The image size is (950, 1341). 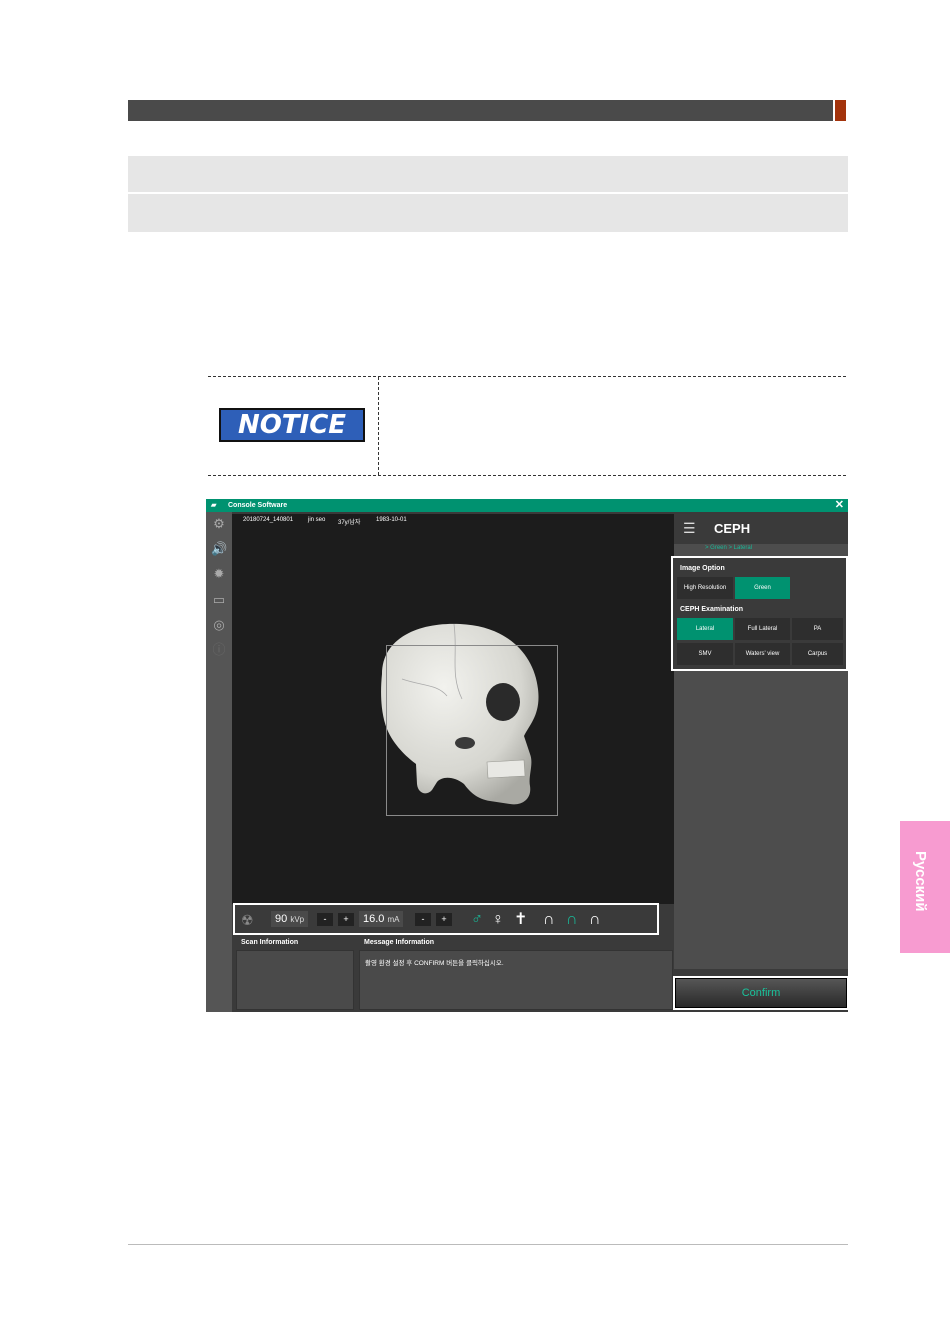 What do you see at coordinates (520, 920) in the screenshot?
I see `child-icon: ✝` at bounding box center [520, 920].